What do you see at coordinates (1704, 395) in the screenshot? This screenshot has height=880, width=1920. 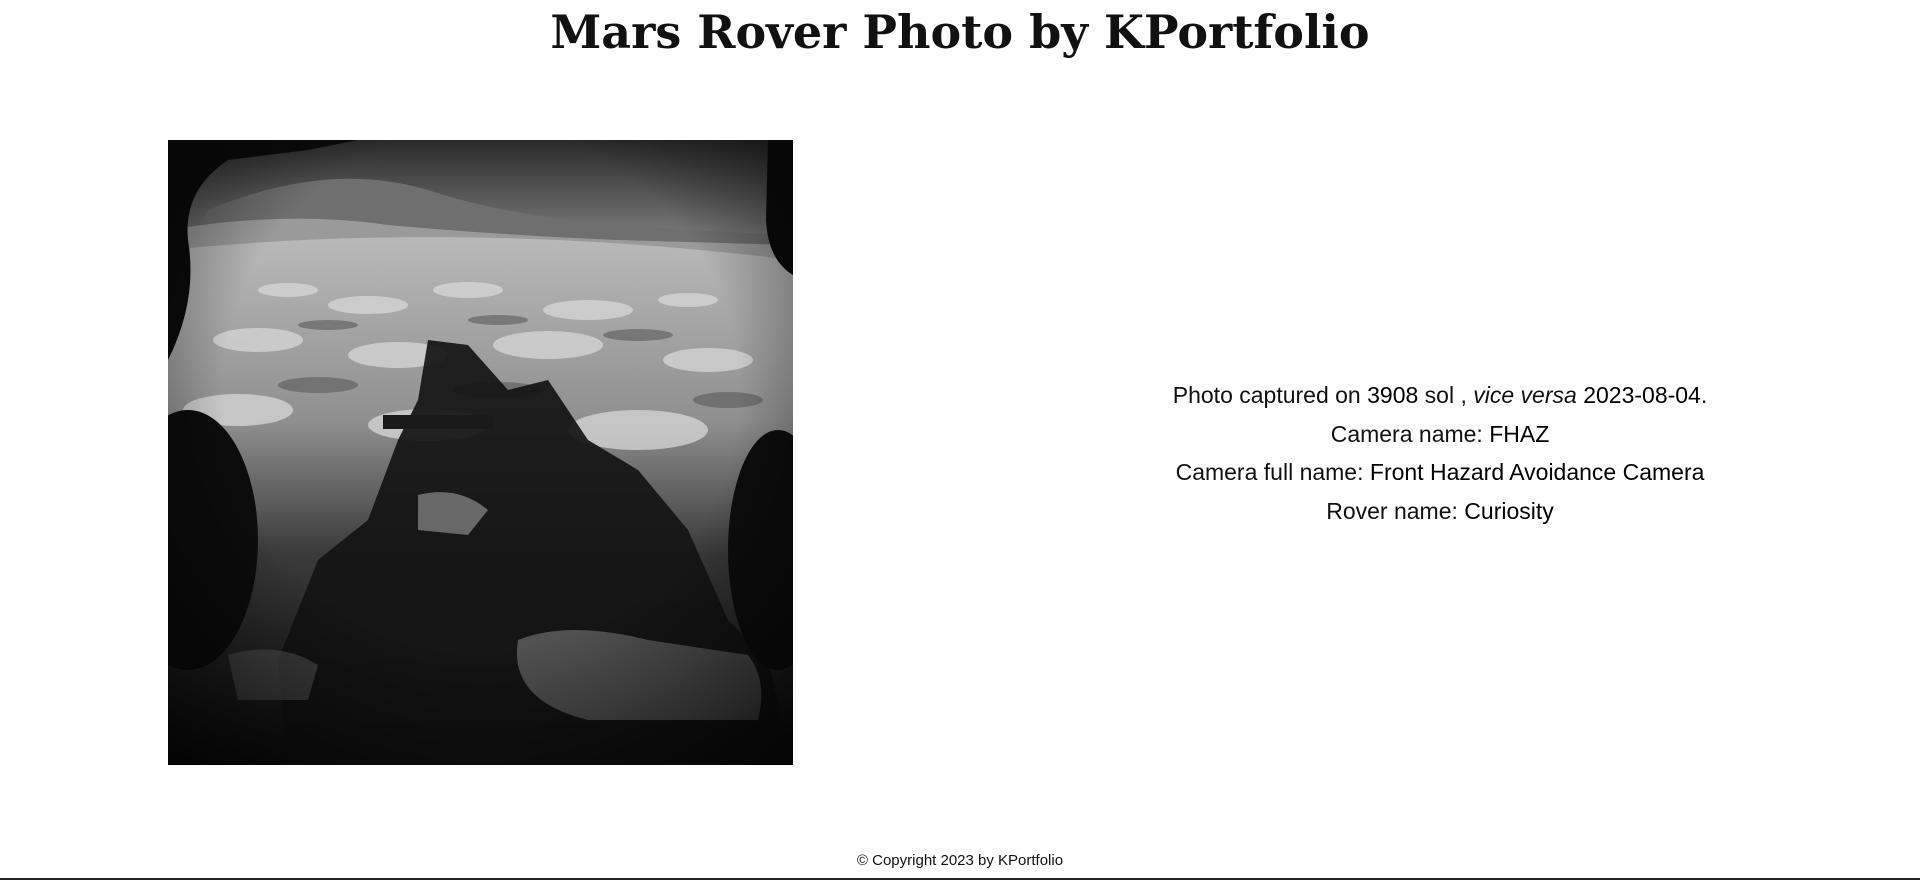 I see `capture-period: .` at bounding box center [1704, 395].